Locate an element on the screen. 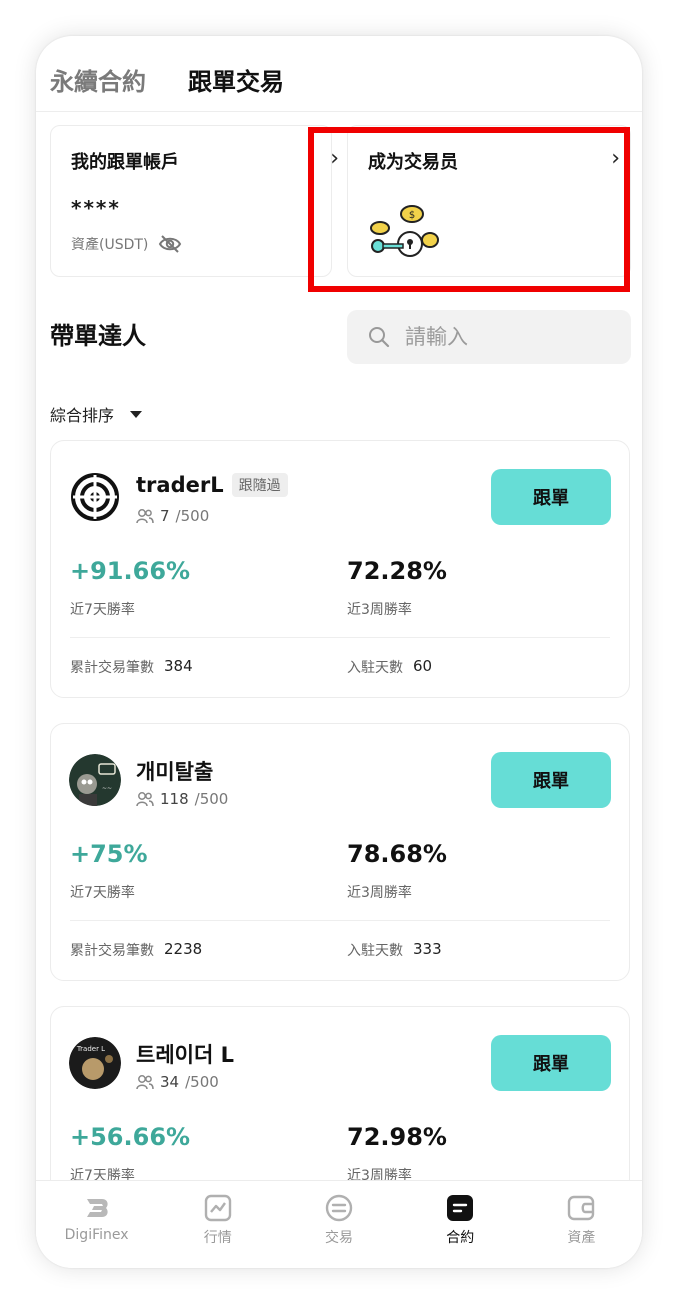 Image resolution: width=678 pixels, height=1304 pixels. win-rate-value: 72.98% is located at coordinates (397, 1137).